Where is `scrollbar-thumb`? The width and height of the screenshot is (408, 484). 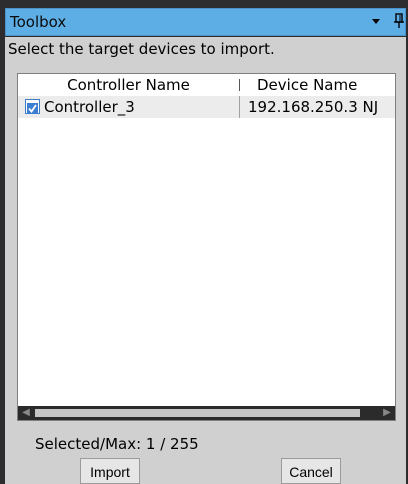 scrollbar-thumb is located at coordinates (197, 413).